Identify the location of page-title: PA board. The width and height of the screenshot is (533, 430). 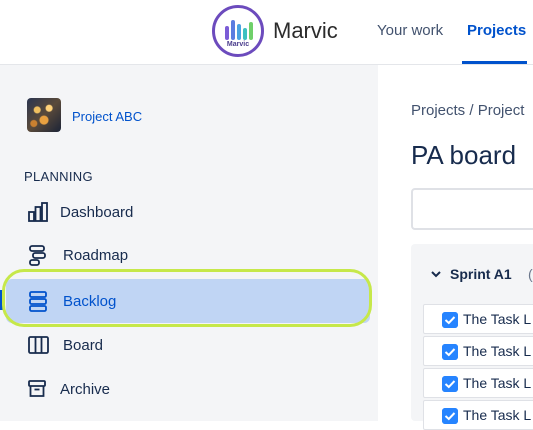
(464, 155).